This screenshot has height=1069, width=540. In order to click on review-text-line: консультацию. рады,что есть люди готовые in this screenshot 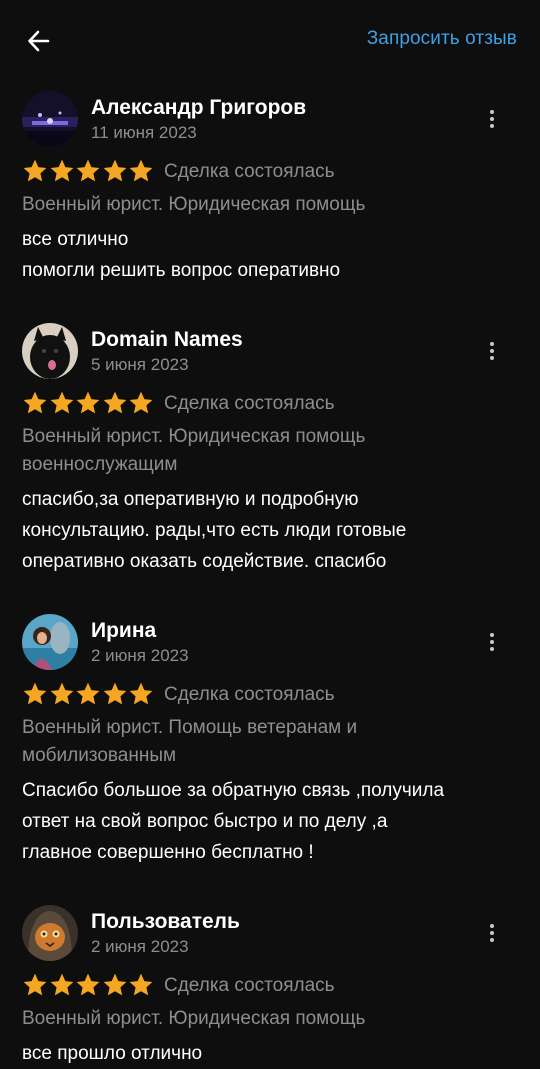, I will do `click(214, 530)`.